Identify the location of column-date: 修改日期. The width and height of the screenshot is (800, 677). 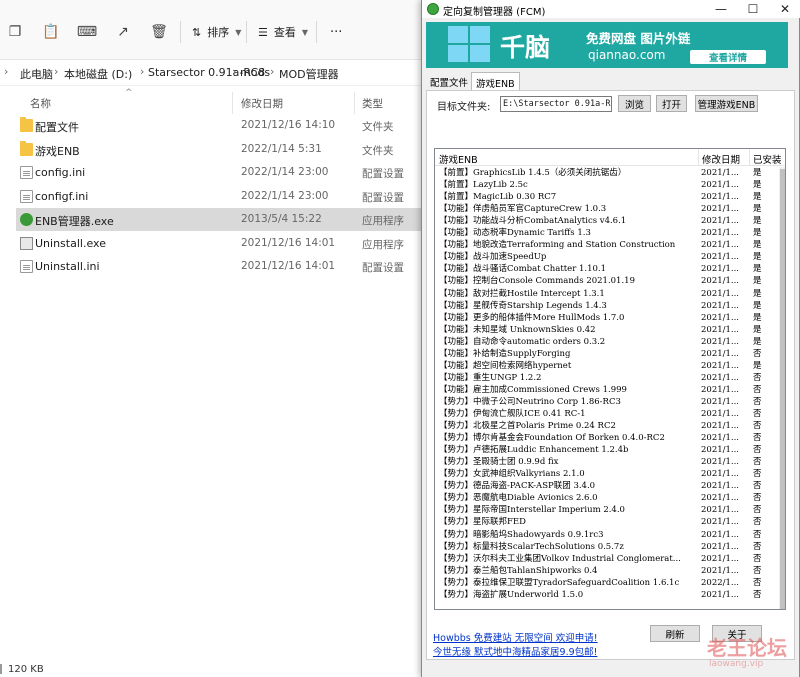
(262, 103).